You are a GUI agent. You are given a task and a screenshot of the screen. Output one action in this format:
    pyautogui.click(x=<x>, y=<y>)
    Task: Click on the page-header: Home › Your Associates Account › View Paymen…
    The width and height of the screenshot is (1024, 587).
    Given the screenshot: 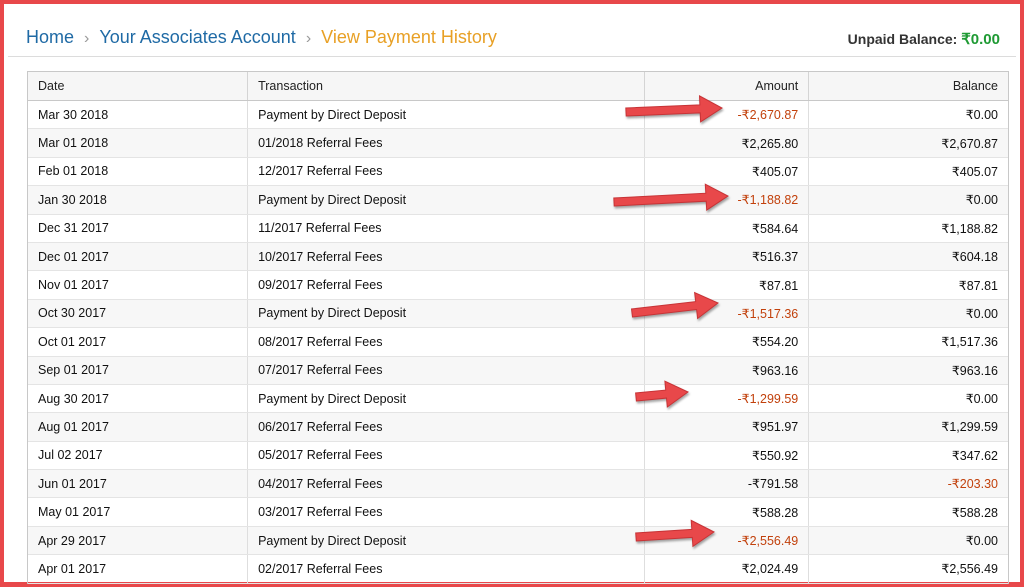 What is the action you would take?
    pyautogui.click(x=512, y=32)
    